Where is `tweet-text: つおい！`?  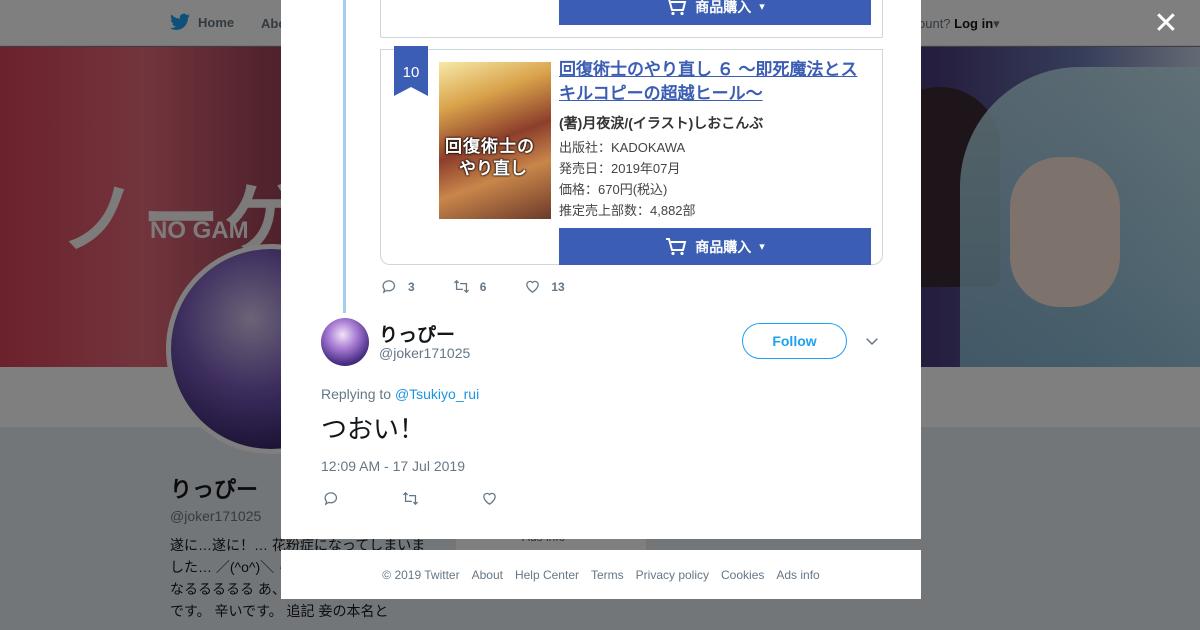 tweet-text: つおい！ is located at coordinates (373, 430).